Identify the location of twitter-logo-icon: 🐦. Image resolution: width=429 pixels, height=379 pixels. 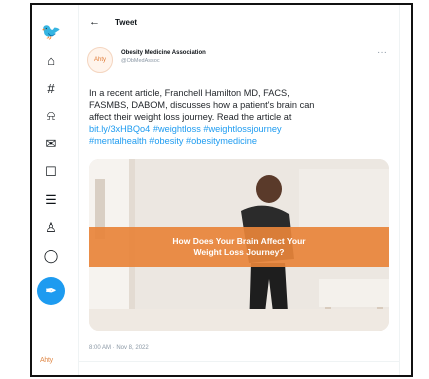
(51, 32).